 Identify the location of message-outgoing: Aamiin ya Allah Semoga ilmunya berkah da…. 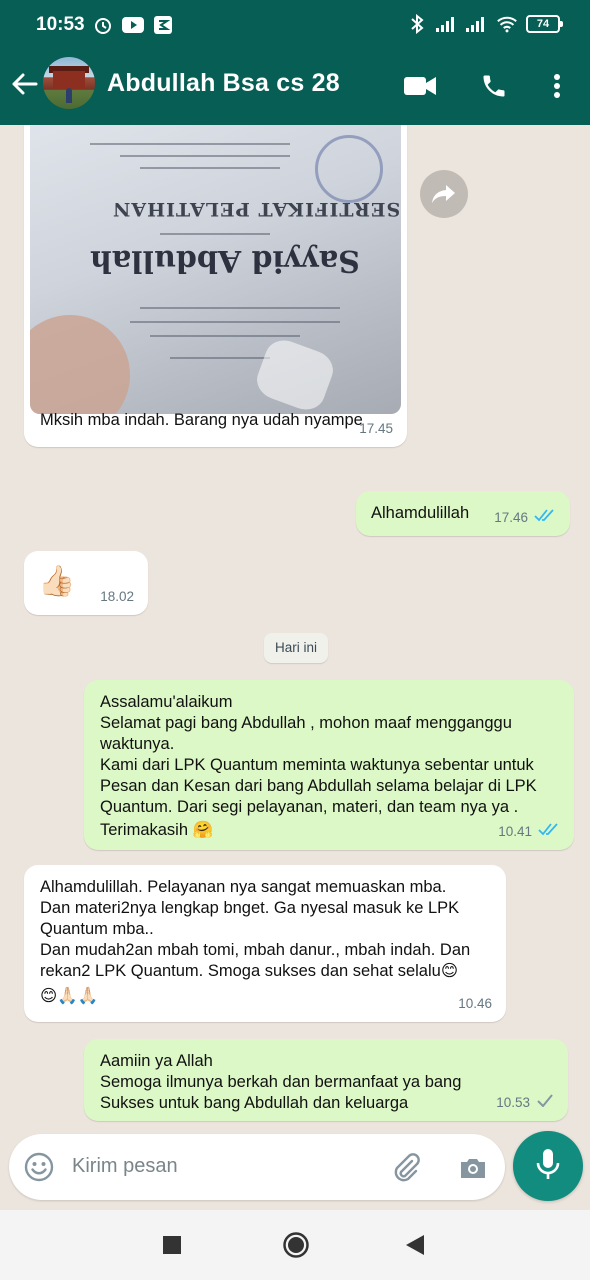
(326, 1080).